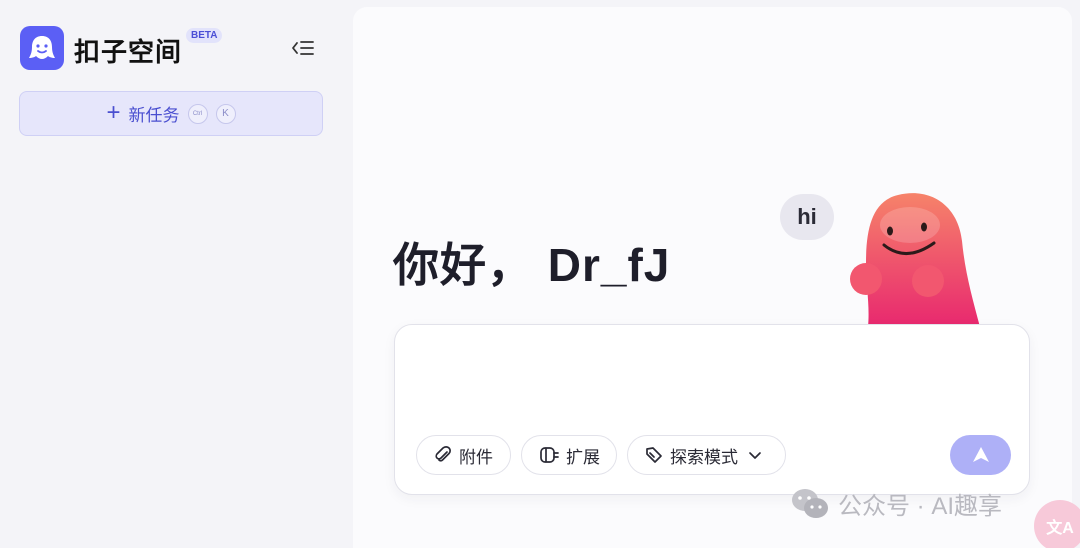 The height and width of the screenshot is (548, 1080). I want to click on brand-name: 扣子空间, so click(128, 52).